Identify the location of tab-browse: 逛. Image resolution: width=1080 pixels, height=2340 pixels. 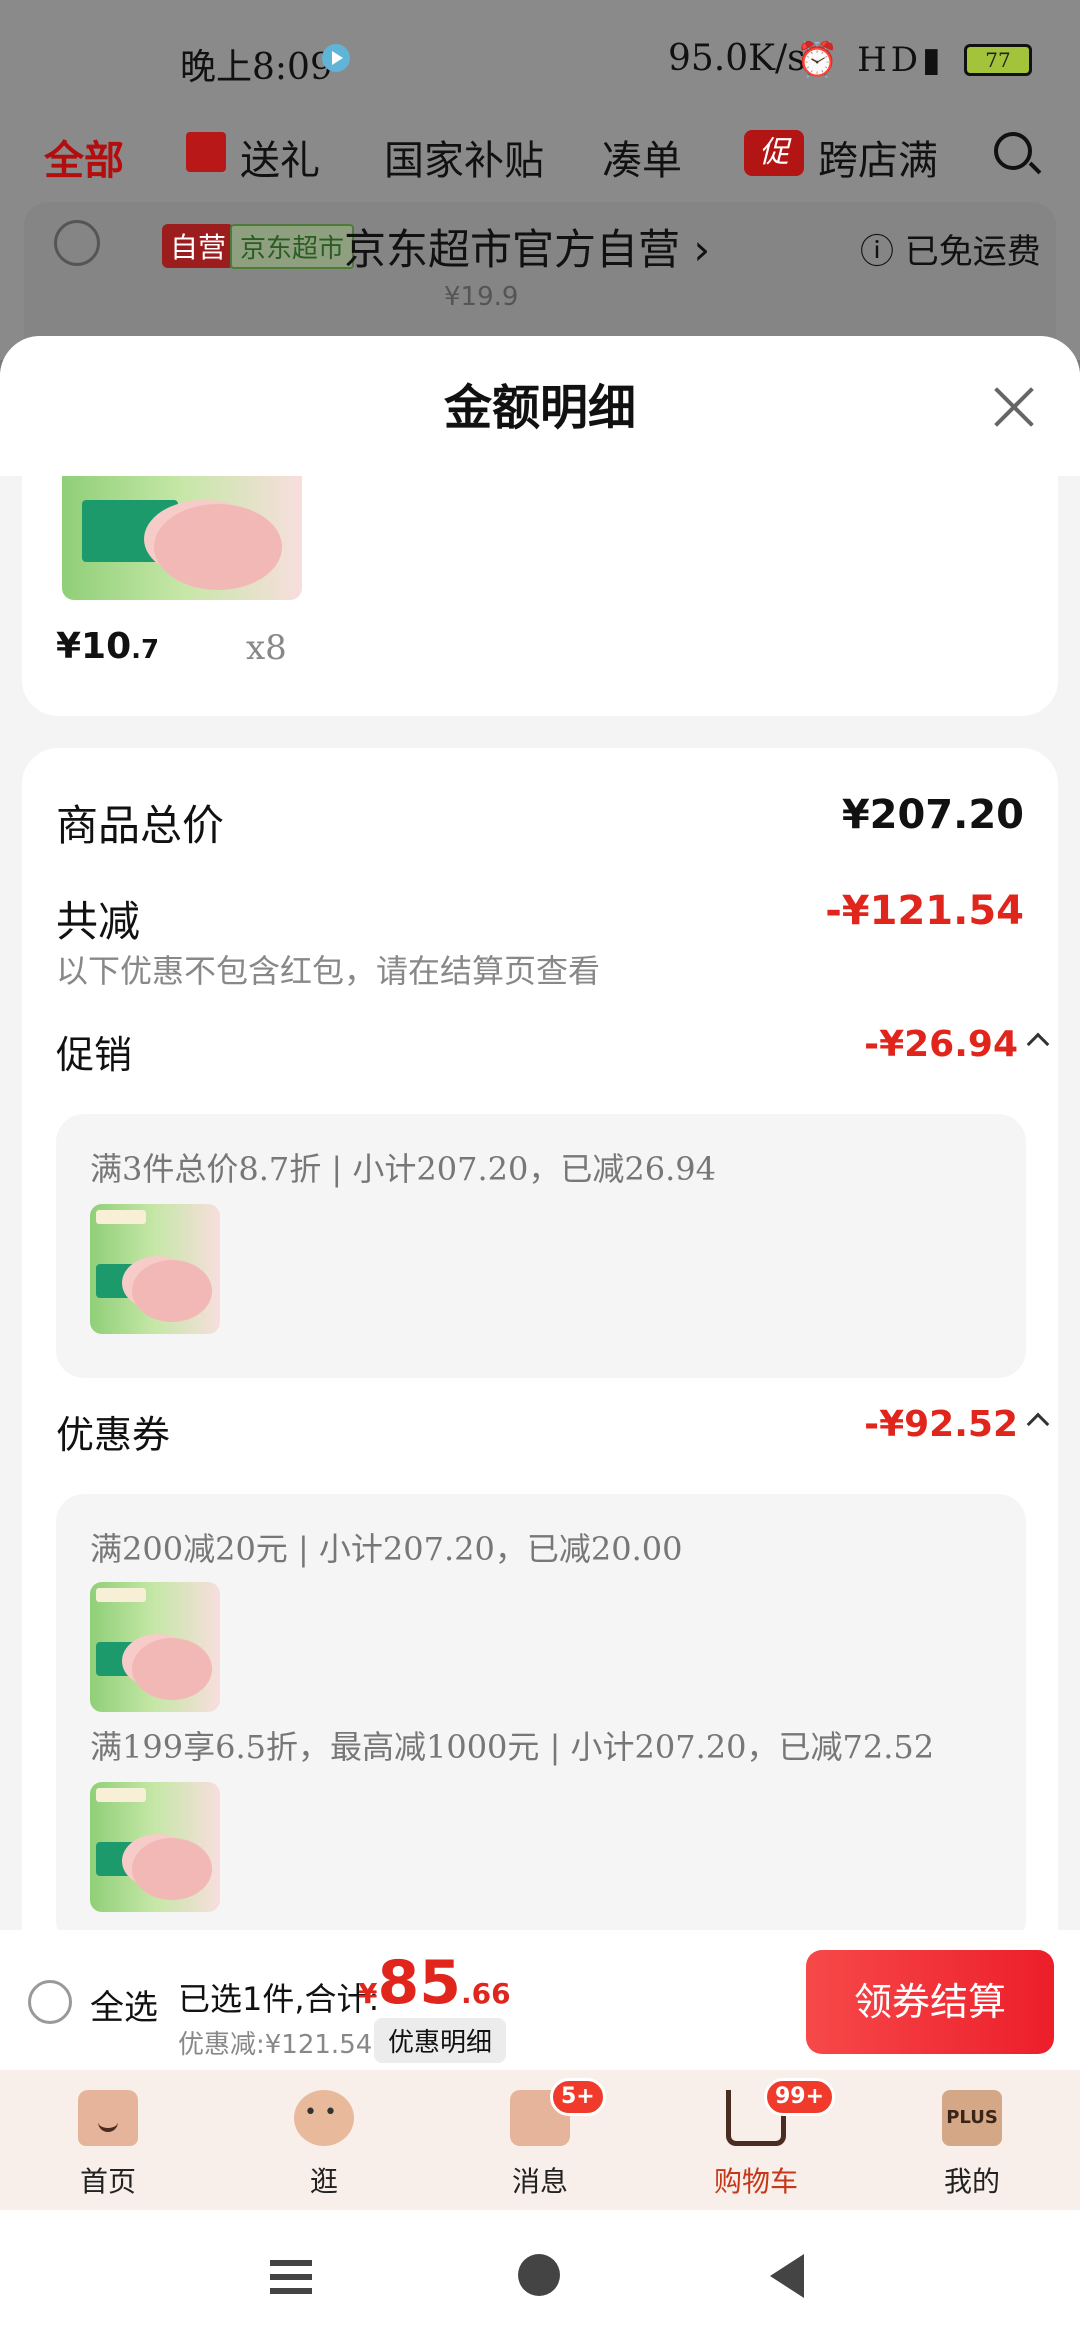
(324, 2140).